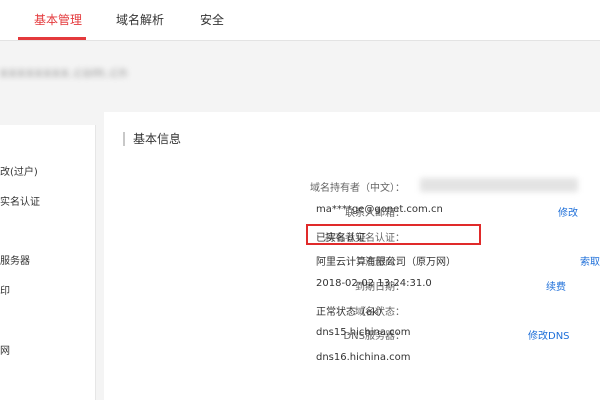 This screenshot has width=600, height=400. Describe the element at coordinates (556, 285) in the screenshot. I see `renew-link: 续费` at that location.